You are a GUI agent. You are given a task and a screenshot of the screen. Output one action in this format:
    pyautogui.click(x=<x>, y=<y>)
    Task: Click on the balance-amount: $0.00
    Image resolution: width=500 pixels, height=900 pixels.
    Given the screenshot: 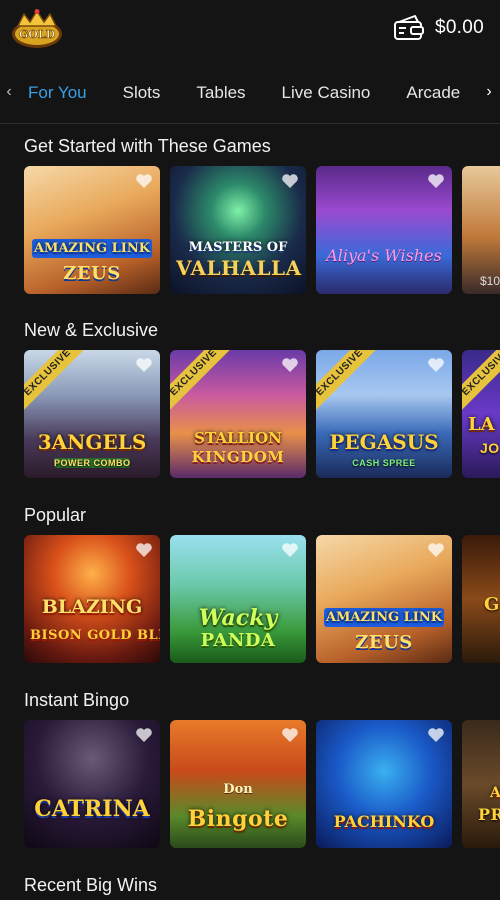 What is the action you would take?
    pyautogui.click(x=459, y=27)
    